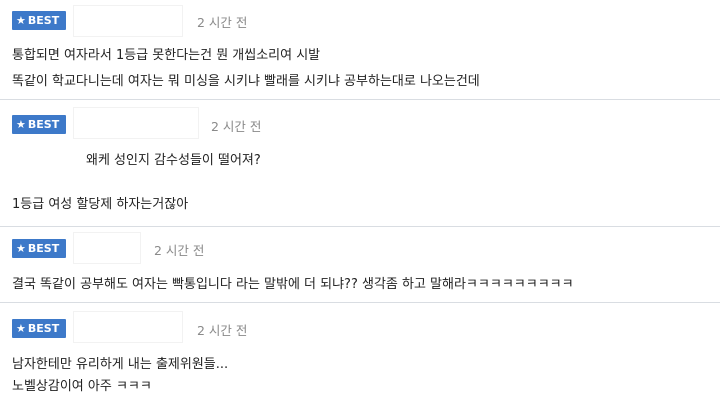 This screenshot has width=720, height=406. I want to click on comment-text-line: 통합되면 여자라서 1등급 못한다는건 뭔 개씹소리여 시발, so click(166, 55).